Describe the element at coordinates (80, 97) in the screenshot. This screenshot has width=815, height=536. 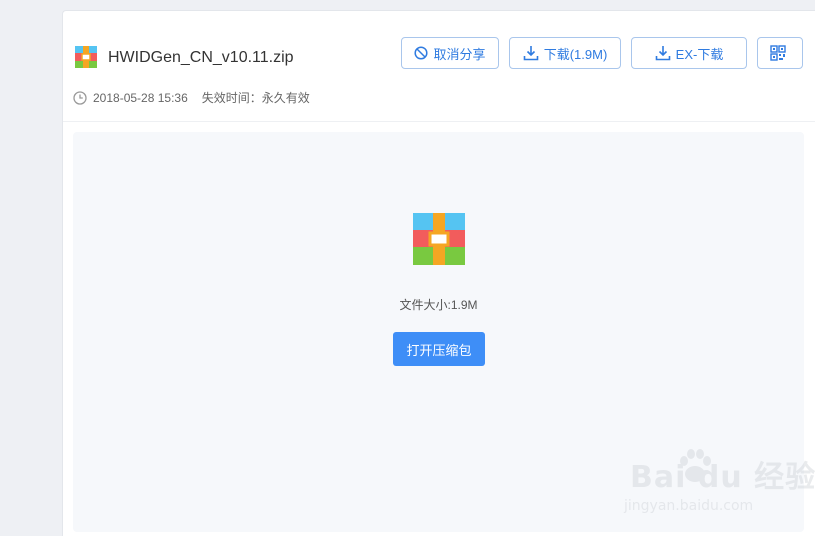
I see `clock-icon` at that location.